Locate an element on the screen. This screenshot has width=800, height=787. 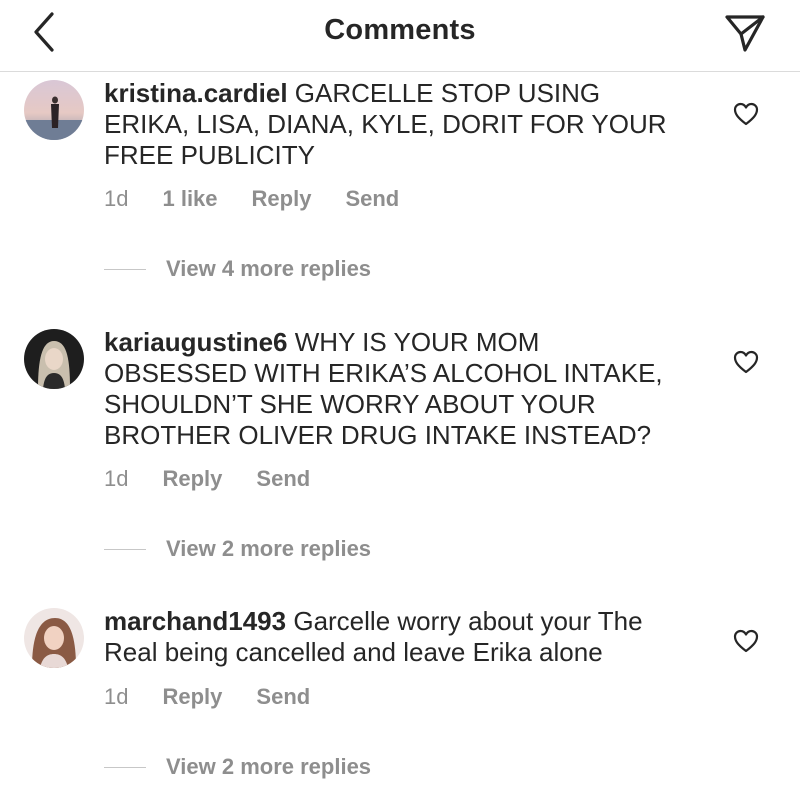
comment-body-line: OBSESSED WITH ERIKA’S ALCOHOL INTAKE, is located at coordinates (383, 373).